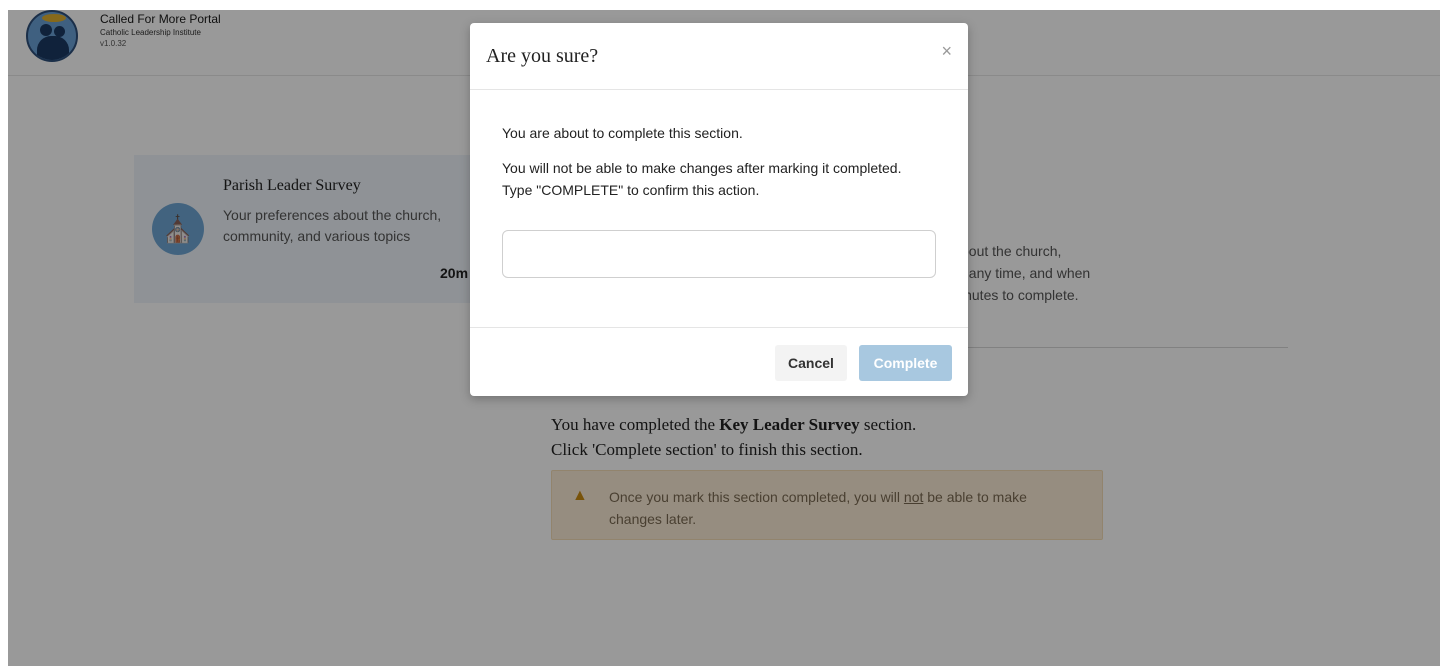 Image resolution: width=1440 pixels, height=666 pixels. What do you see at coordinates (946, 51) in the screenshot?
I see `close-icon: ×` at bounding box center [946, 51].